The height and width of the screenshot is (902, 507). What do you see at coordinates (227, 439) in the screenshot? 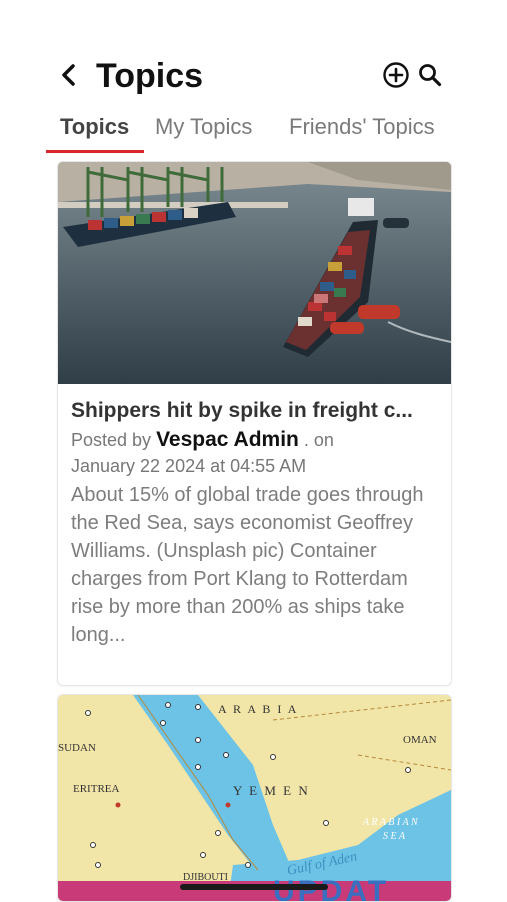
I see `post-author: Vespac Admin` at bounding box center [227, 439].